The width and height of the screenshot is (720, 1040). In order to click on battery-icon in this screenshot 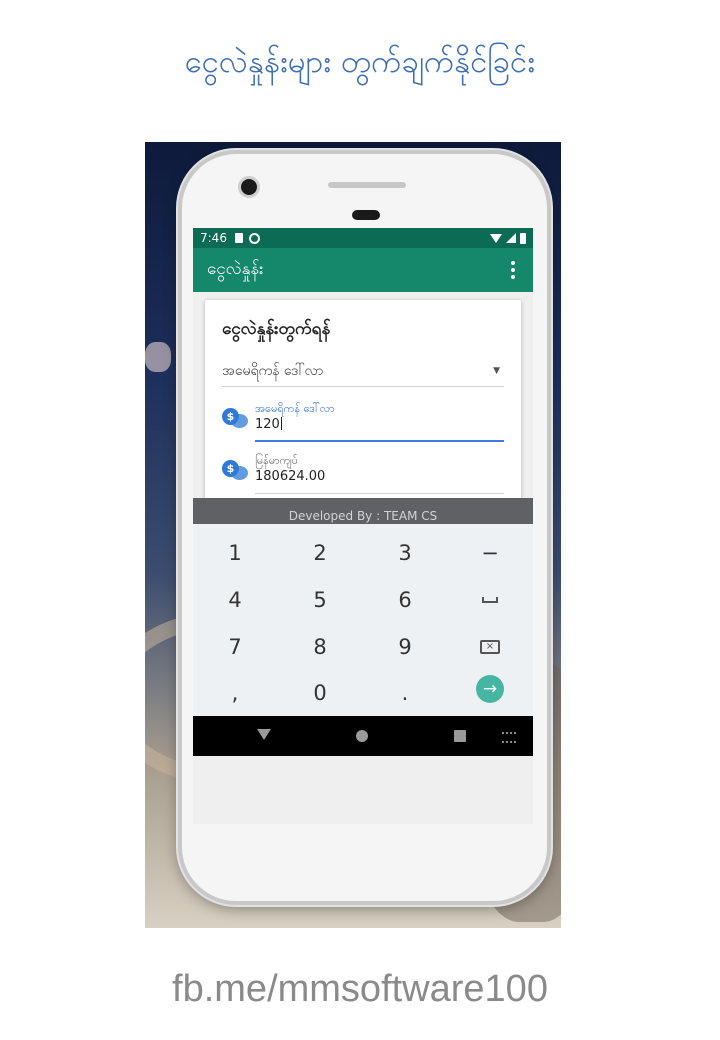, I will do `click(523, 238)`.